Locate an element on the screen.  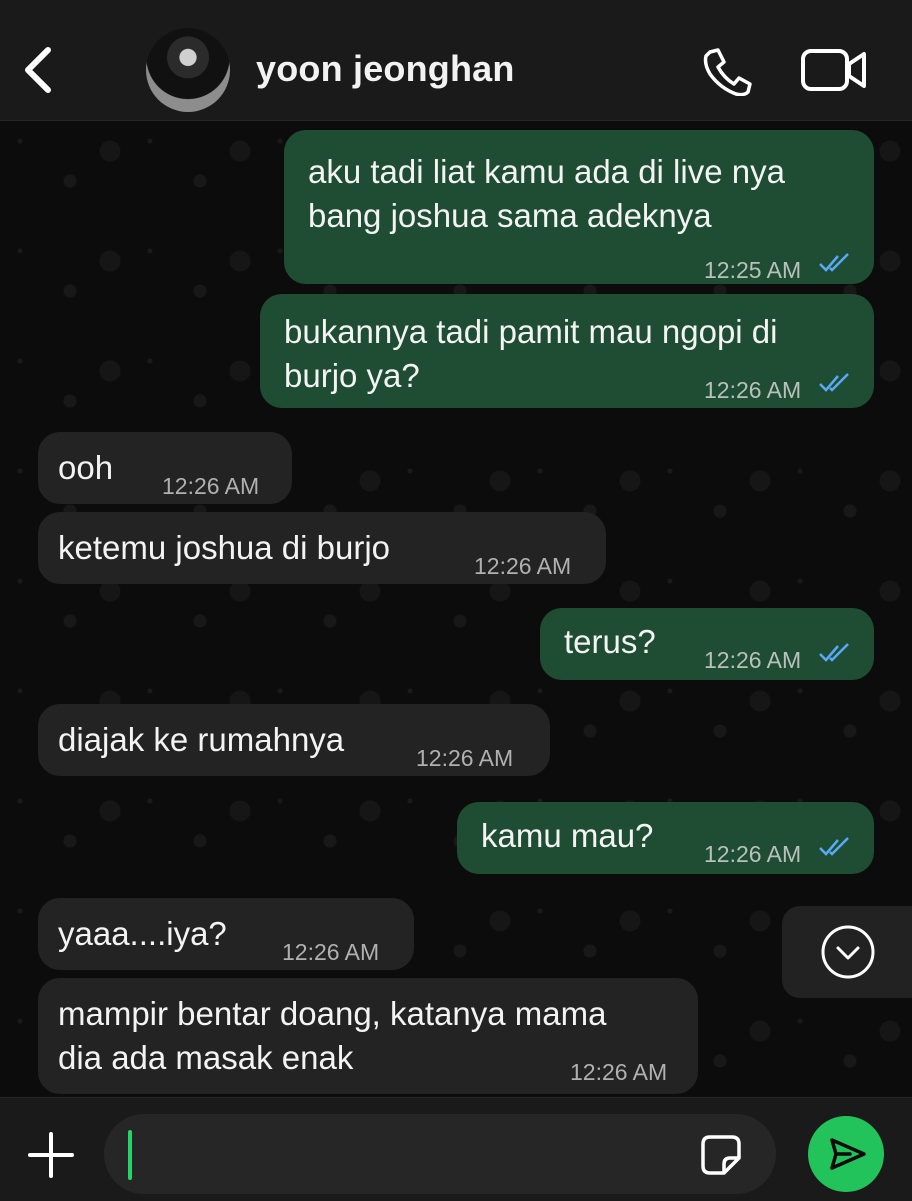
avatar is located at coordinates (188, 70).